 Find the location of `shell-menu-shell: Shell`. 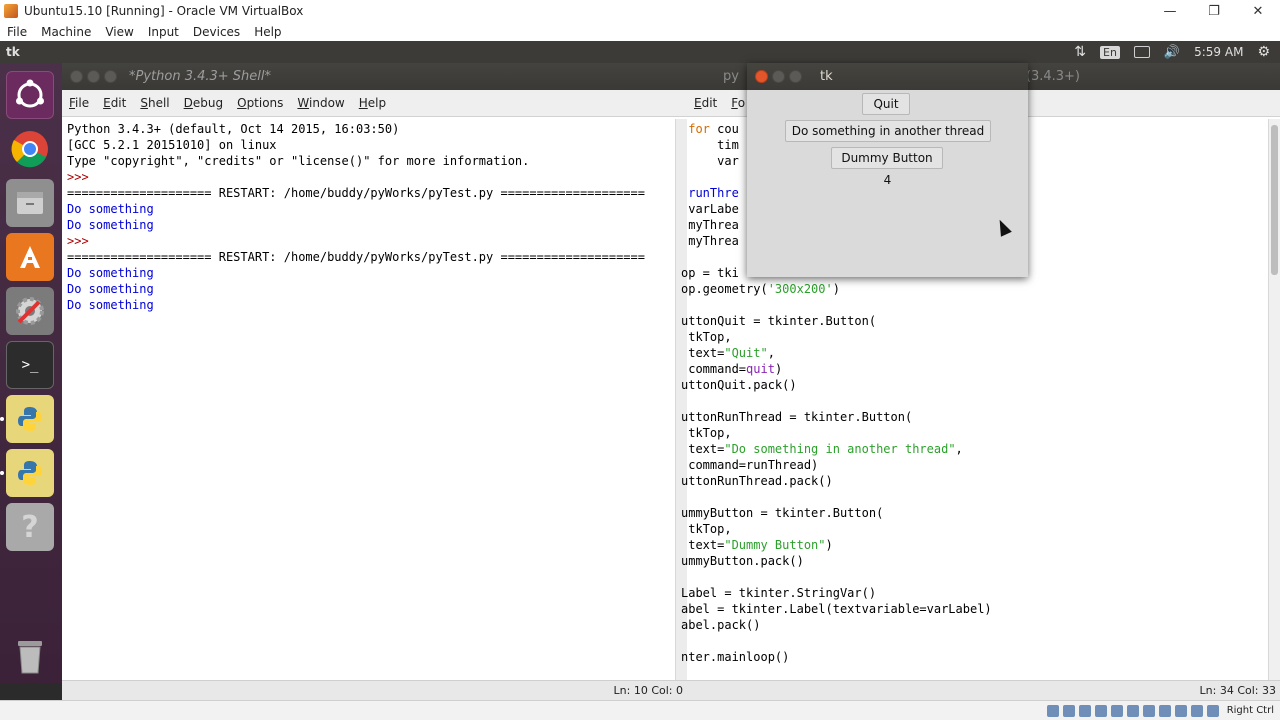

shell-menu-shell: Shell is located at coordinates (154, 103).